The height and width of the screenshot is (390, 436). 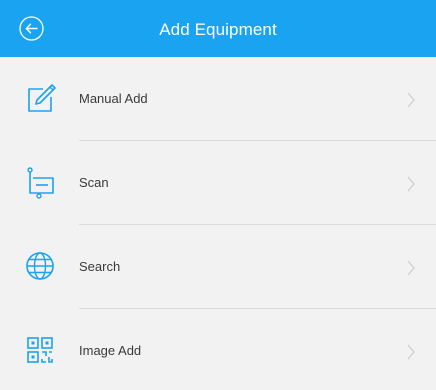 I want to click on menu-item-label: Scan, so click(x=94, y=182).